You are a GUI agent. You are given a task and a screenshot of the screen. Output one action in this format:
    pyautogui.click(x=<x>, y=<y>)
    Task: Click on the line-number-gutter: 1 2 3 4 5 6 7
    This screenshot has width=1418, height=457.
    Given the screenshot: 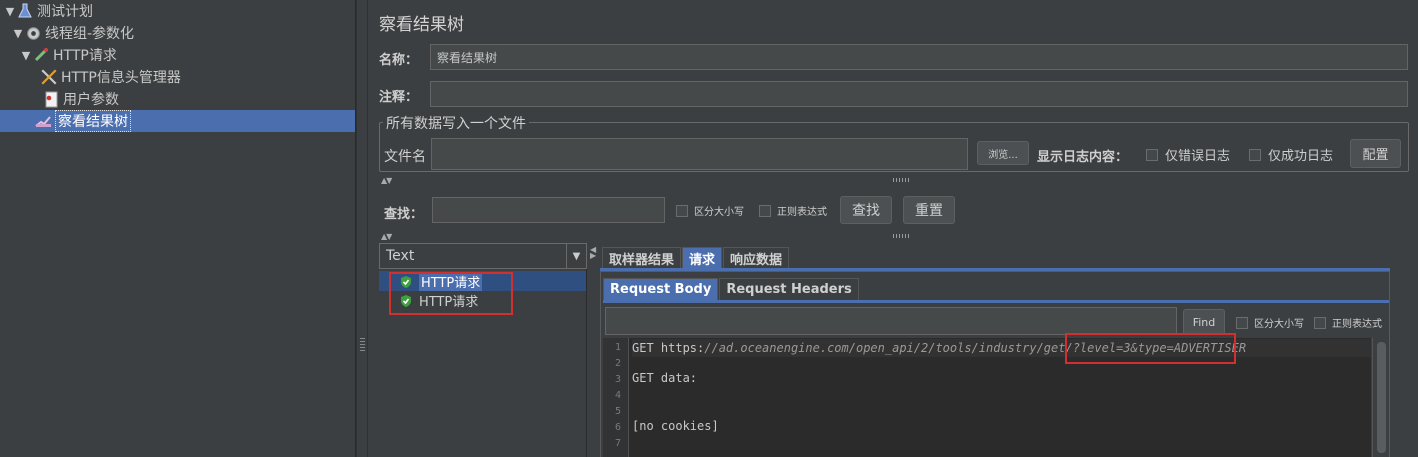 What is the action you would take?
    pyautogui.click(x=616, y=397)
    